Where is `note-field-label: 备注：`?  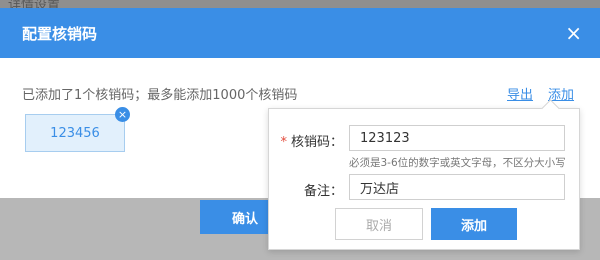 note-field-label: 备注： is located at coordinates (323, 191).